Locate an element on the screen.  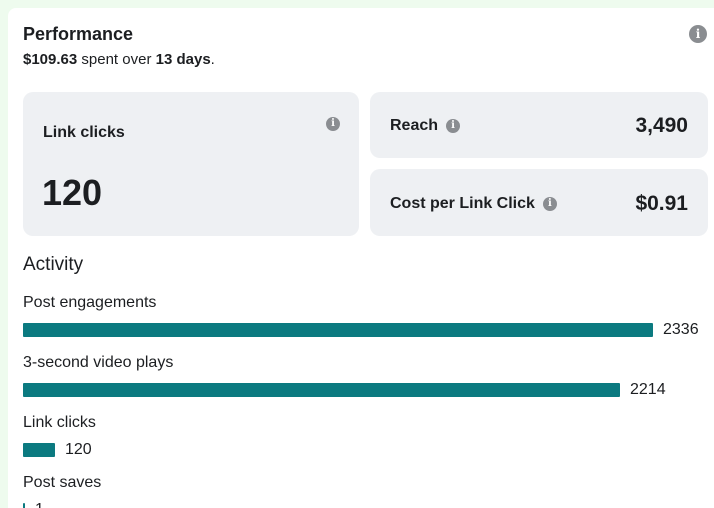
spent-text: spent over is located at coordinates (116, 59).